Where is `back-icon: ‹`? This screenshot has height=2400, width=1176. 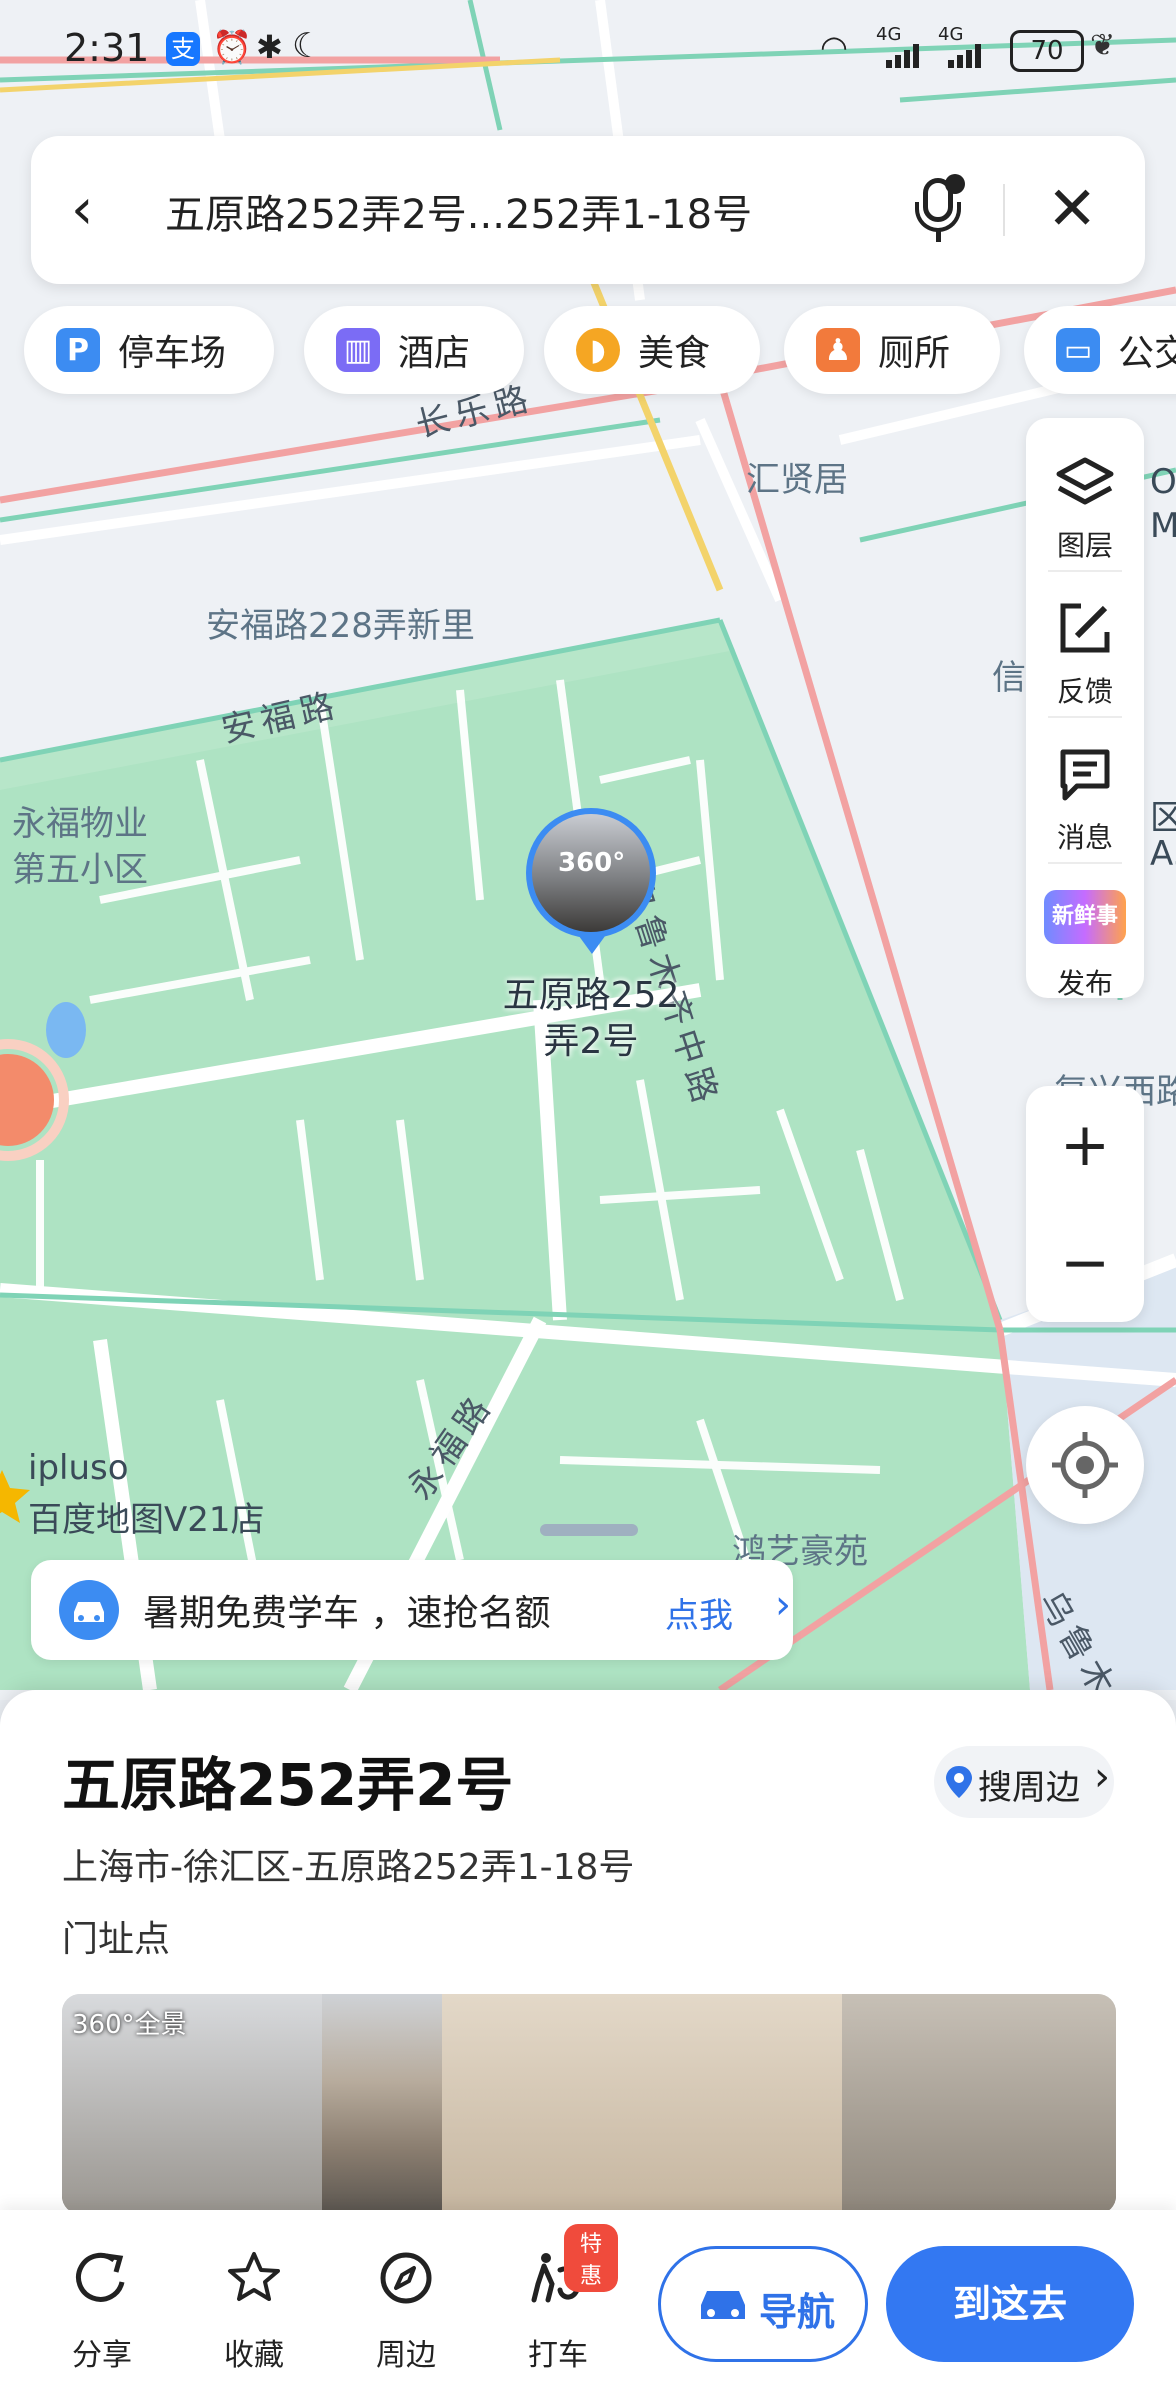
back-icon: ‹ is located at coordinates (101, 210).